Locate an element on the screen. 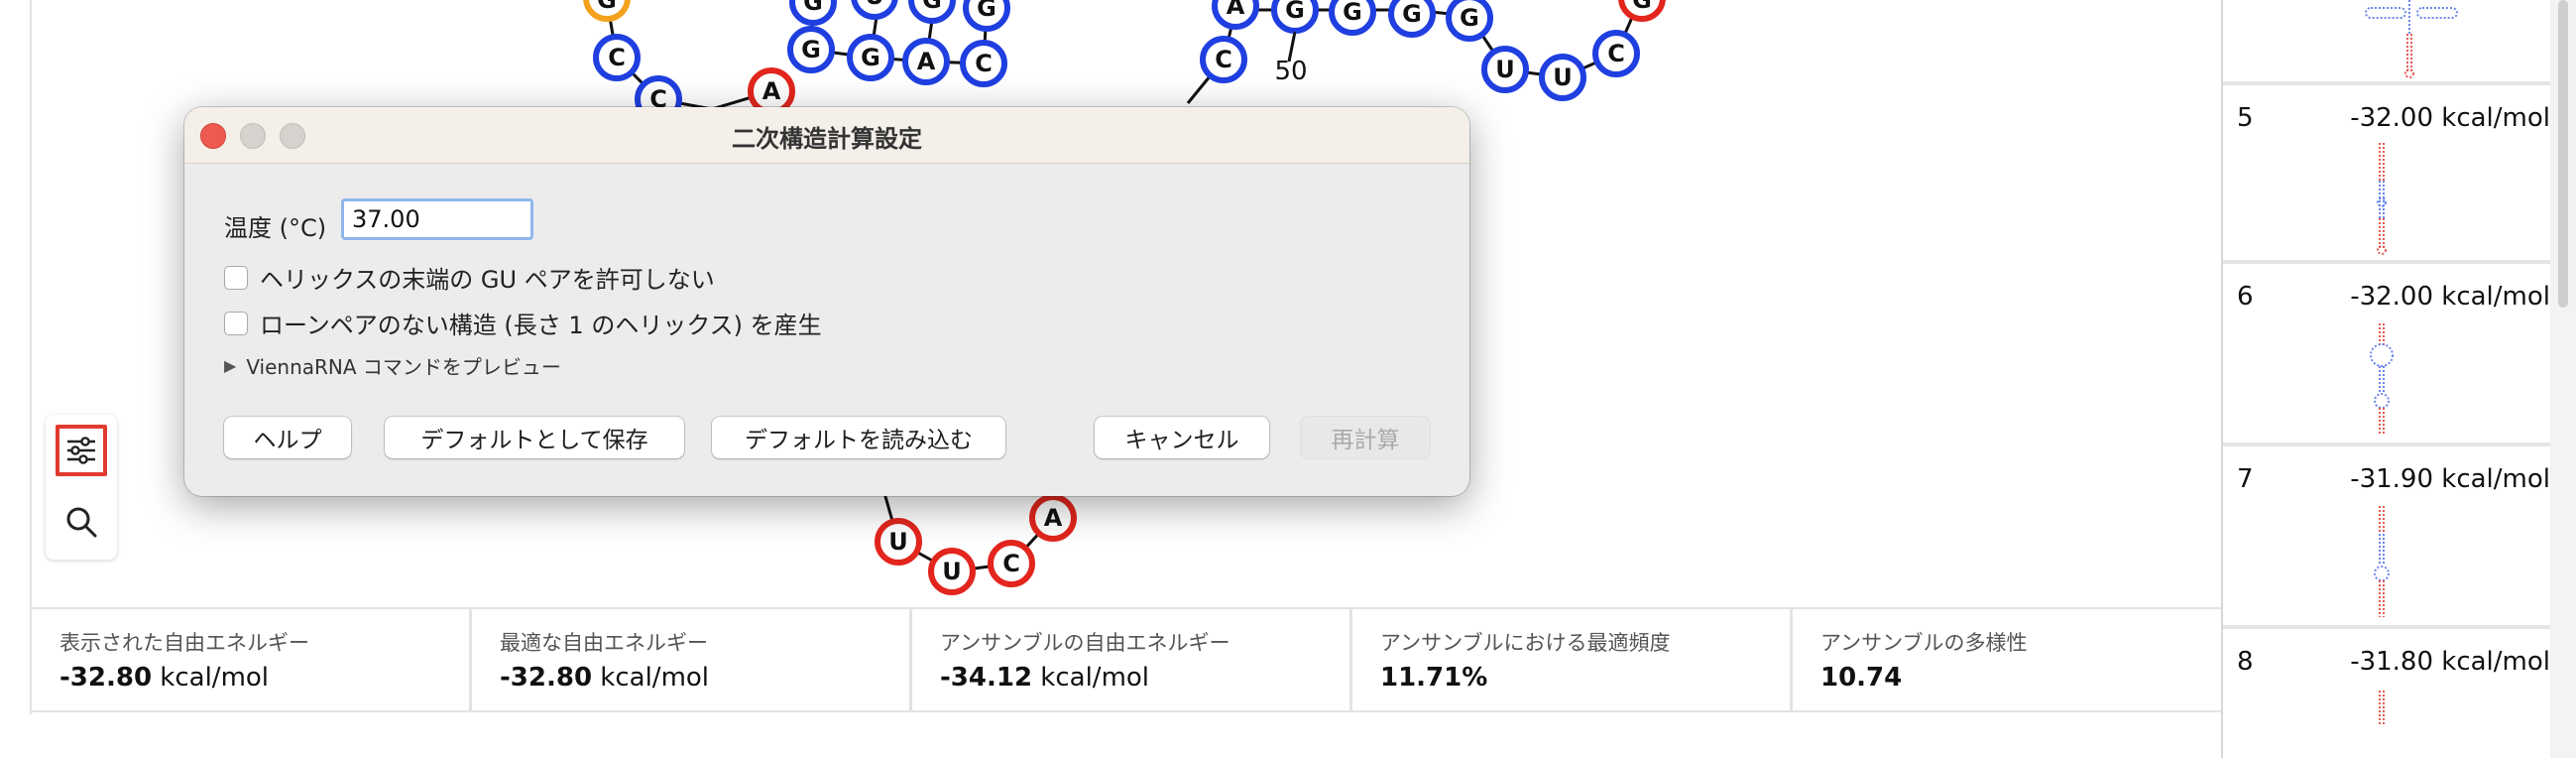  temperature-label: 温度 (°C) is located at coordinates (275, 228).